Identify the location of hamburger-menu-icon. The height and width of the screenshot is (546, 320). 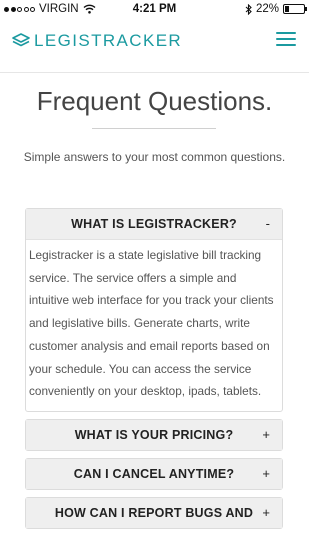
(286, 40).